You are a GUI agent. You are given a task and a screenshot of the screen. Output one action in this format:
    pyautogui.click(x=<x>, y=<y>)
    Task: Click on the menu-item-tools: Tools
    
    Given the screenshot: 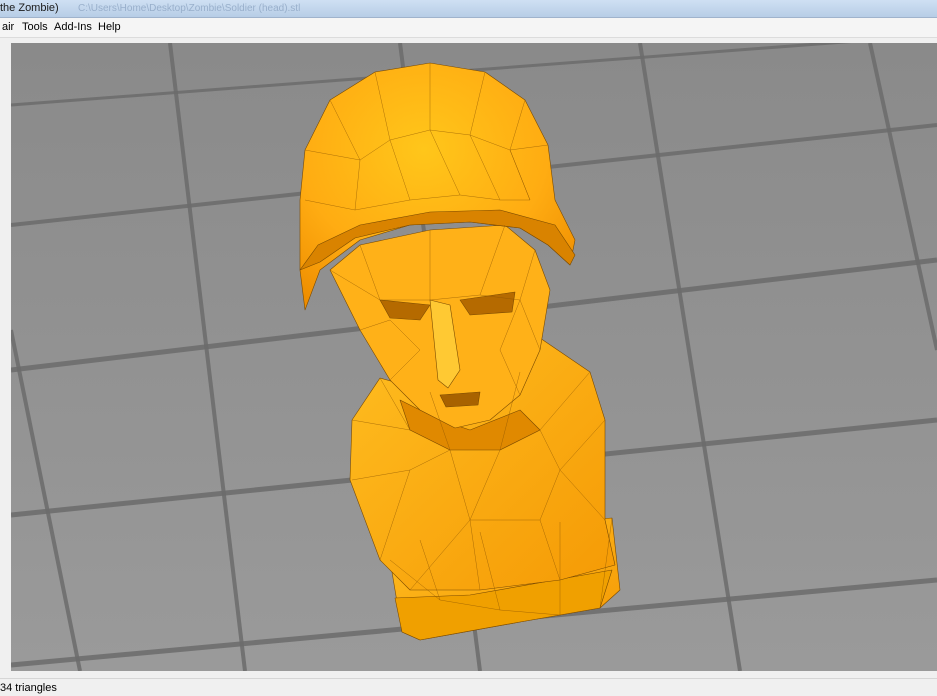 What is the action you would take?
    pyautogui.click(x=35, y=27)
    